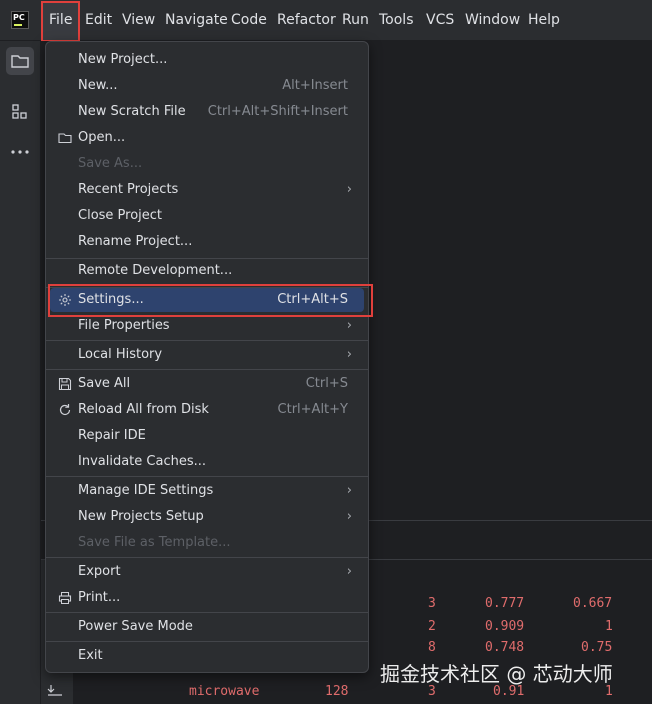  Describe the element at coordinates (396, 20) in the screenshot. I see `menu-tools: Tools` at that location.